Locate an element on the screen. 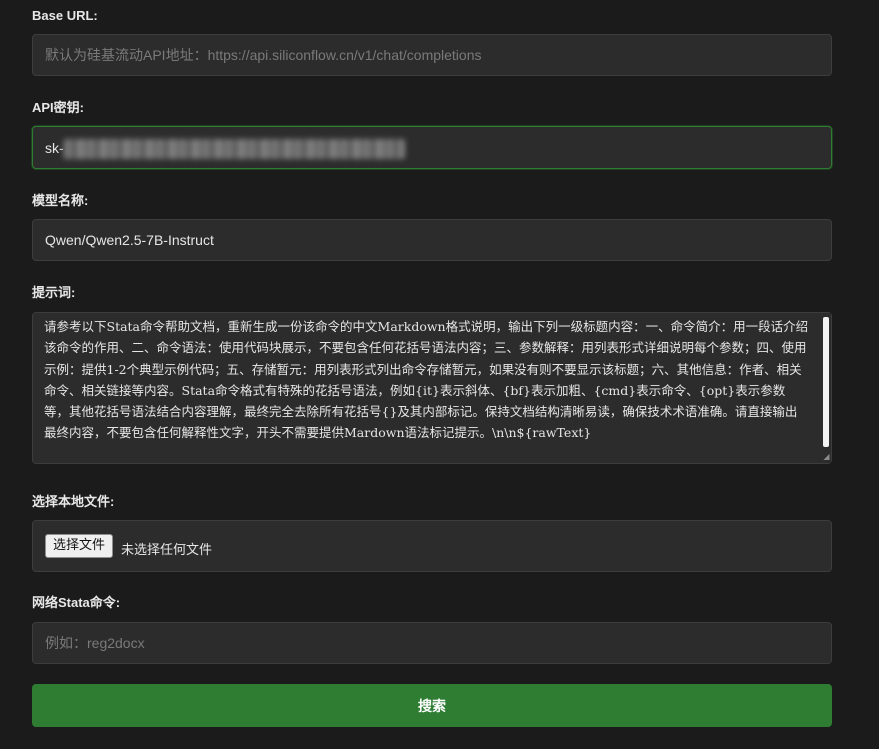 Image resolution: width=879 pixels, height=749 pixels. model-name-label: 模型名称: is located at coordinates (60, 200).